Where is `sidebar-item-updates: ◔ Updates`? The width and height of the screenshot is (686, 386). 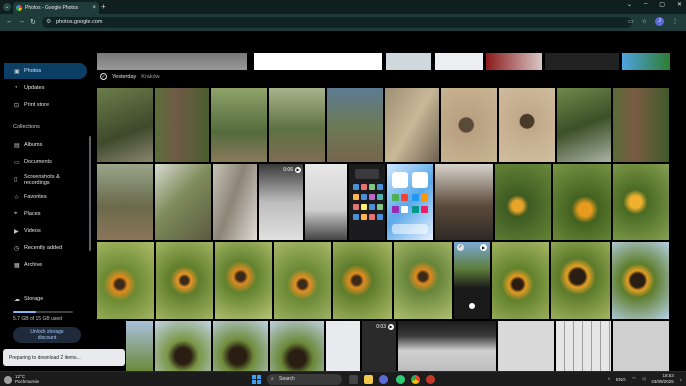
sidebar-item-updates: ◔ Updates is located at coordinates (45, 88).